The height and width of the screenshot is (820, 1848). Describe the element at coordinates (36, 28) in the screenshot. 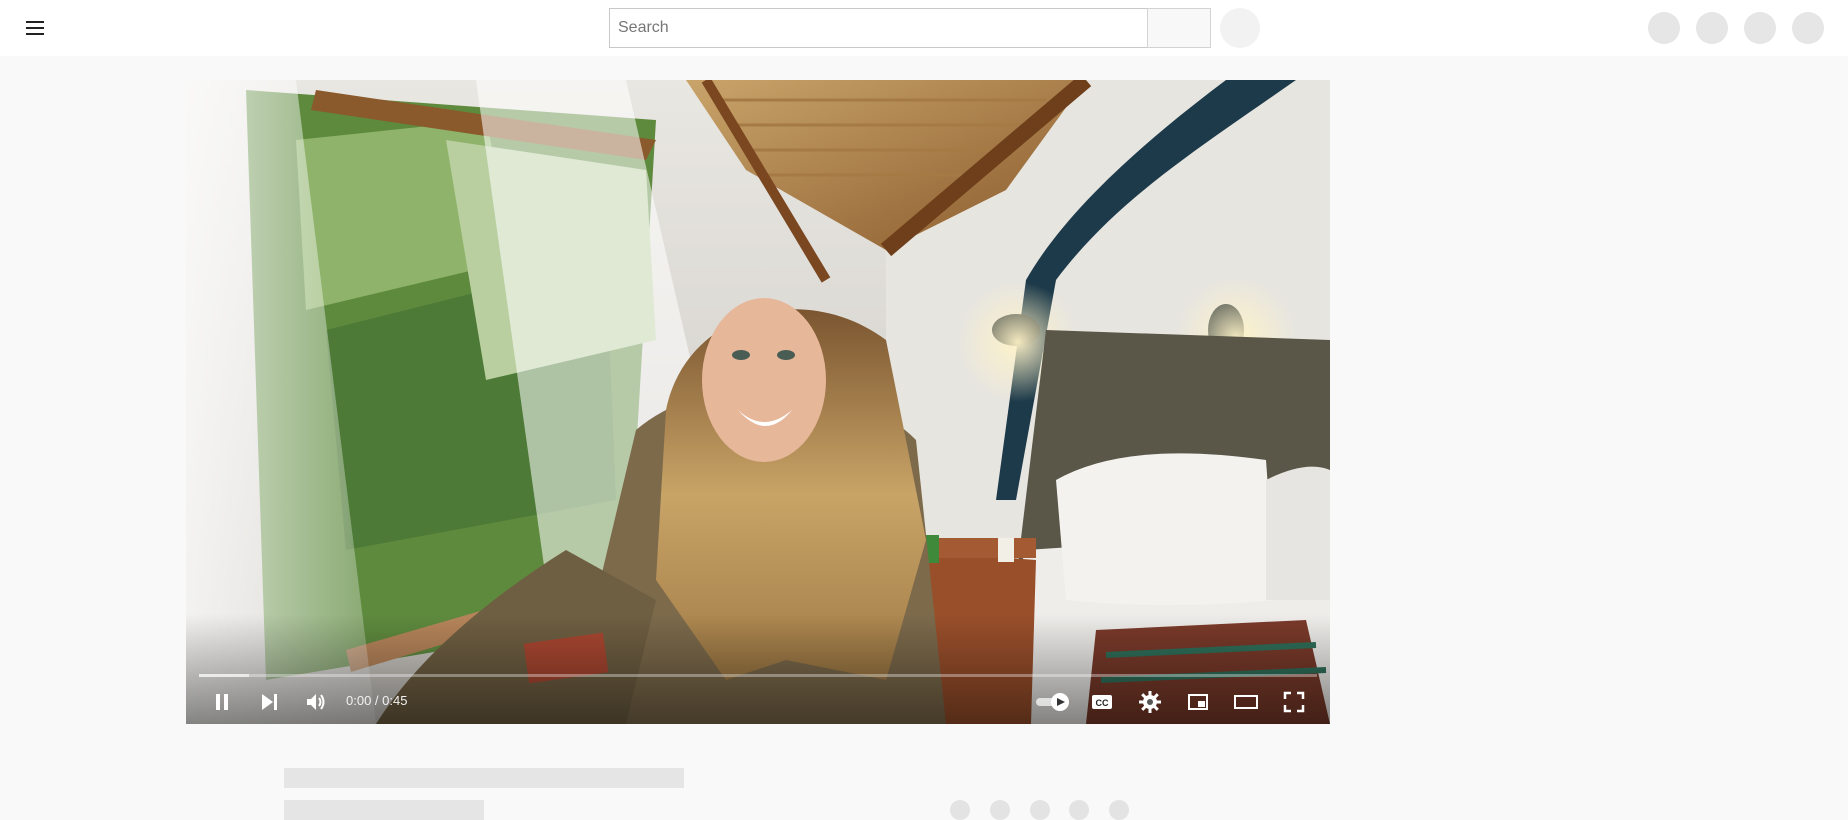

I see `menu-icon` at that location.